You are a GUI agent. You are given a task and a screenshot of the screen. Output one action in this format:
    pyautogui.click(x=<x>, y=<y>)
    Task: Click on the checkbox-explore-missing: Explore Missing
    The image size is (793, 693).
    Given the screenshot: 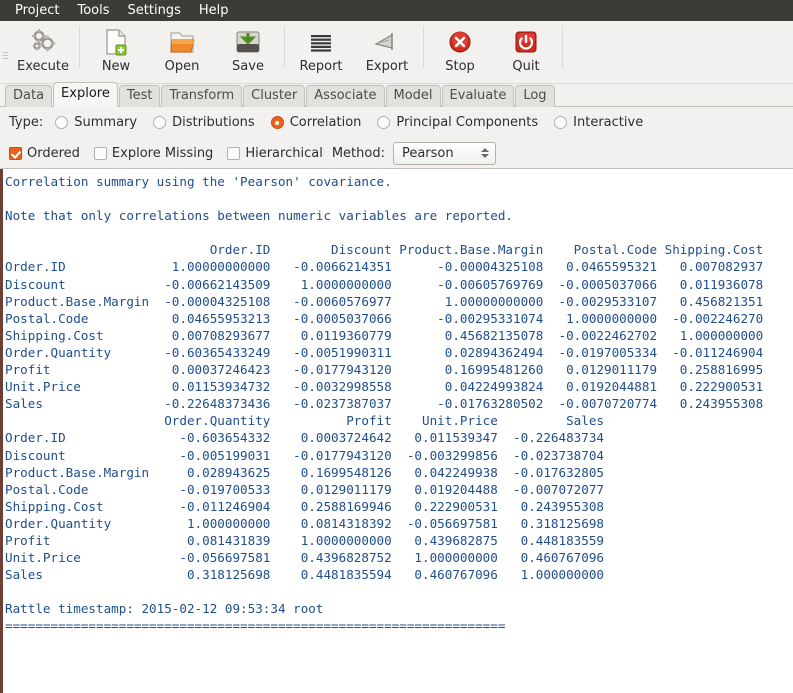 What is the action you would take?
    pyautogui.click(x=153, y=153)
    